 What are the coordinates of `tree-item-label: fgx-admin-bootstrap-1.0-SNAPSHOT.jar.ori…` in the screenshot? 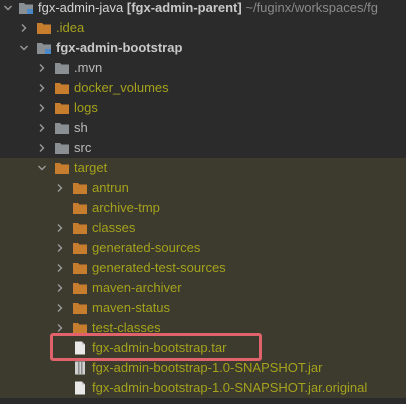 It's located at (230, 387).